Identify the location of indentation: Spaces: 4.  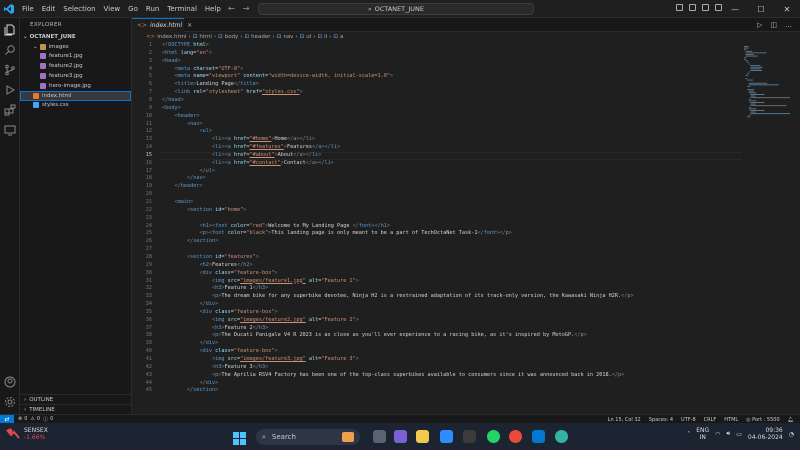
(661, 420).